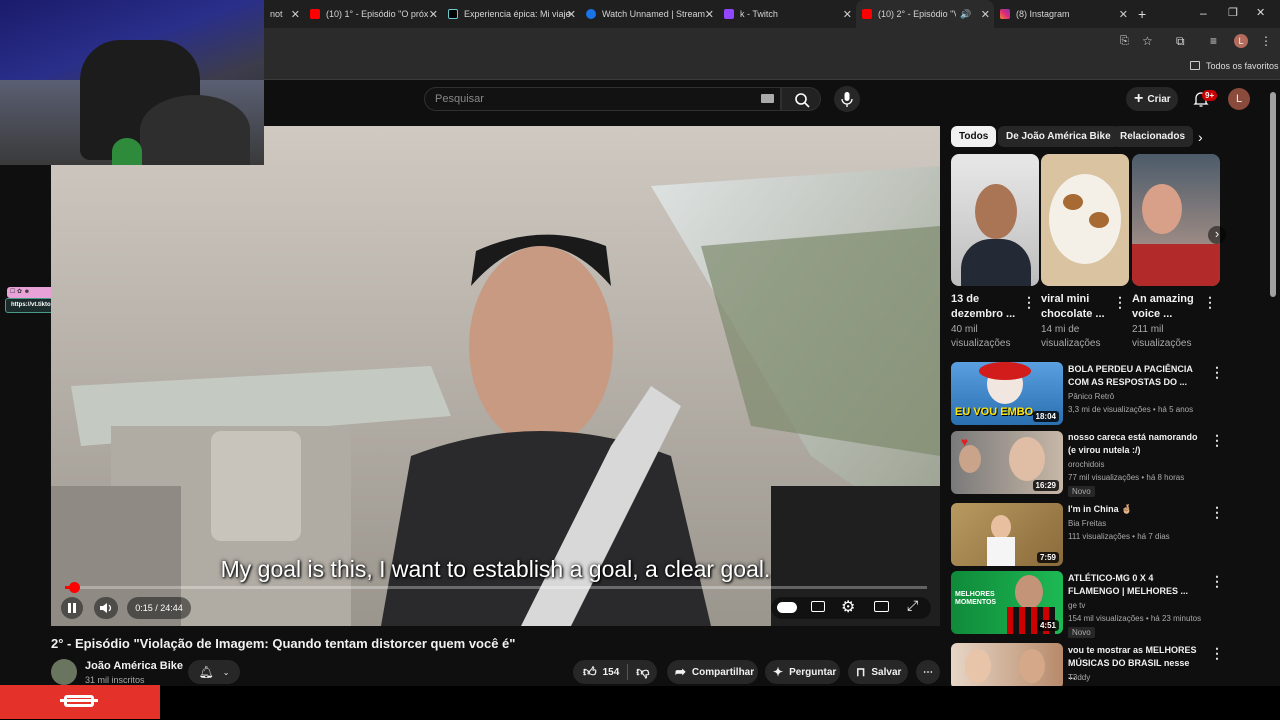  What do you see at coordinates (1007, 602) in the screenshot?
I see `video-thumbnail: MELHORES MOMENTOS 4:51` at bounding box center [1007, 602].